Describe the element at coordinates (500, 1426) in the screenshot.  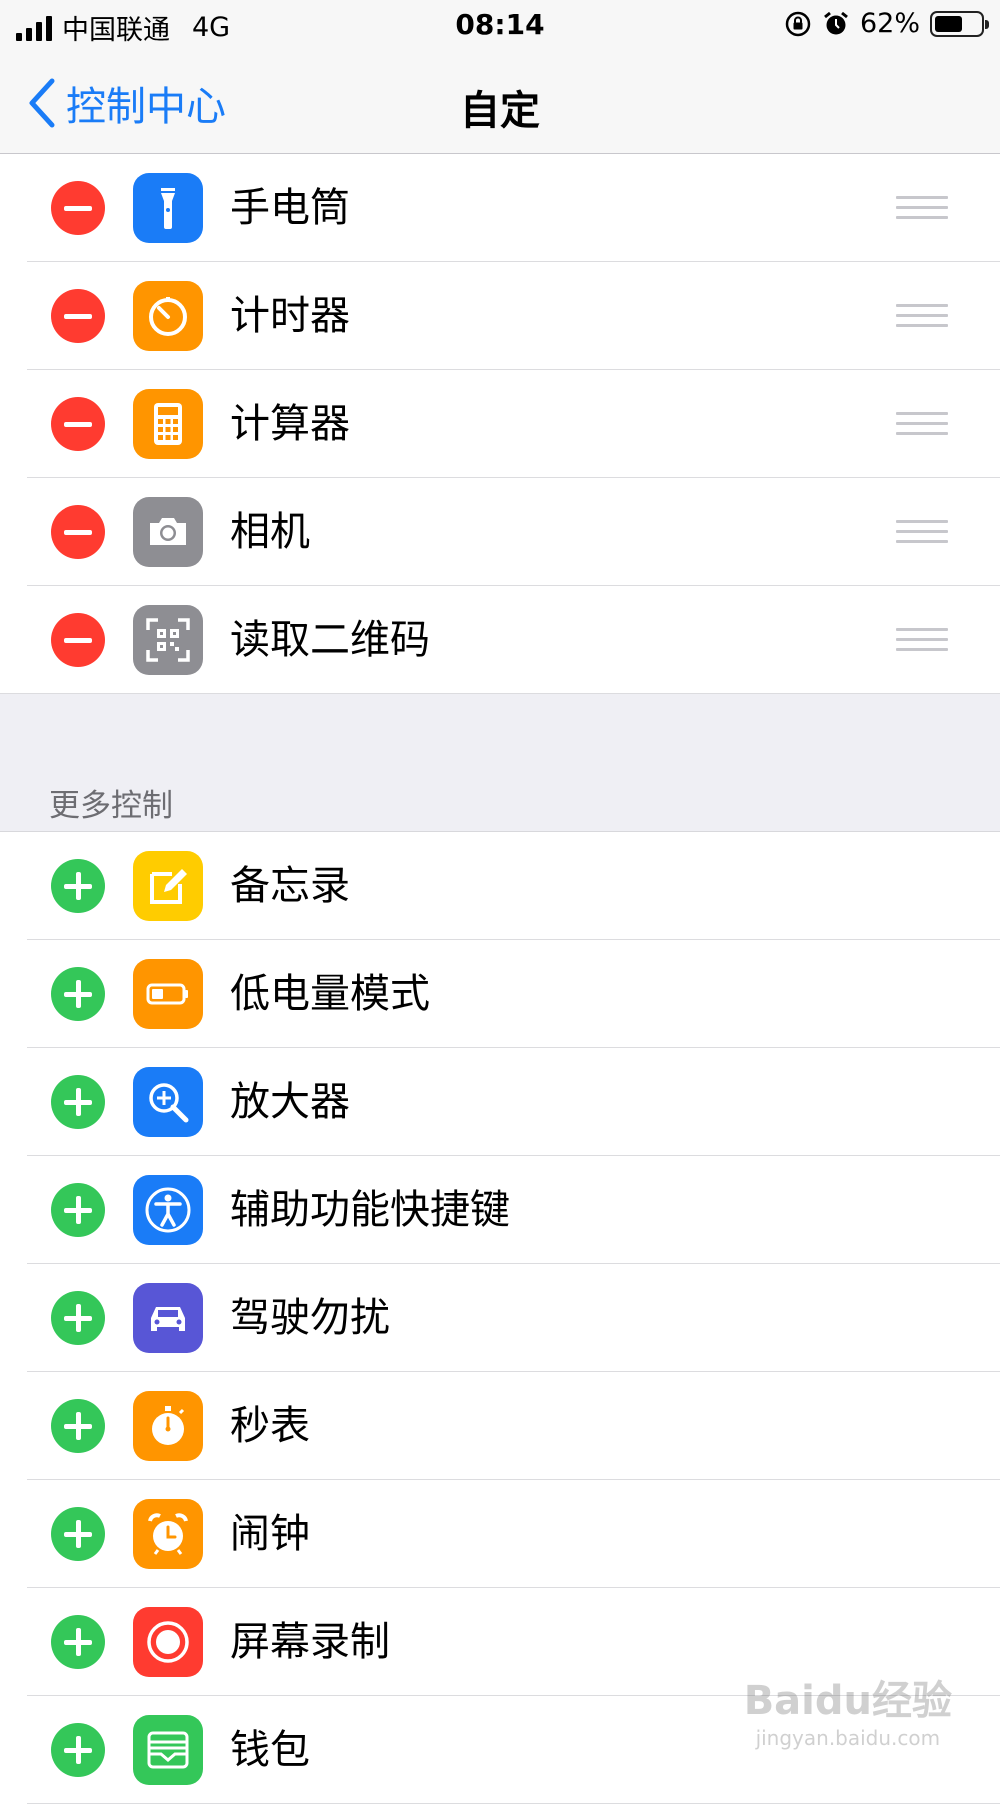
I see `control-row-stopwatch: 秒表` at that location.